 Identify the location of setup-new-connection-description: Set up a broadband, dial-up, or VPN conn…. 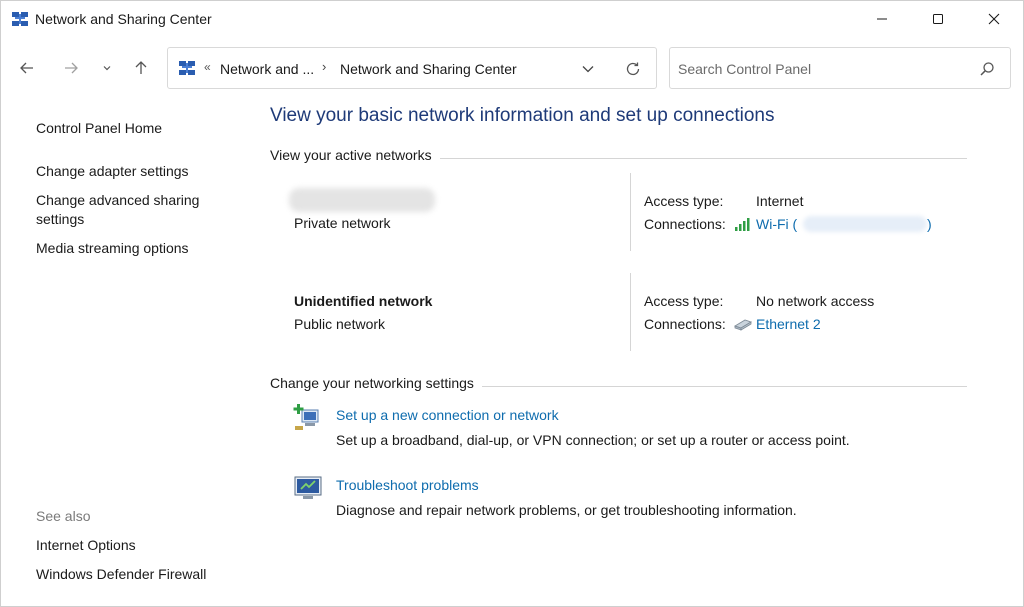
(593, 440).